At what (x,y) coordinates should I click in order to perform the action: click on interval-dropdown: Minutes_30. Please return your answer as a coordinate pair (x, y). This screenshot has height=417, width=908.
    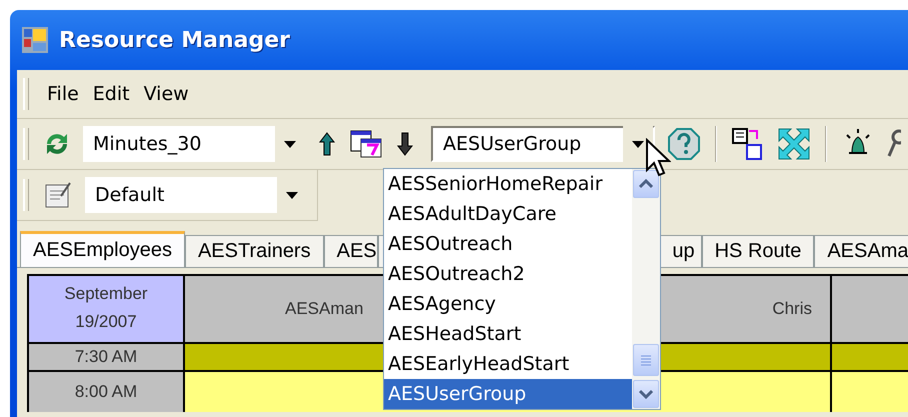
    Looking at the image, I should click on (194, 144).